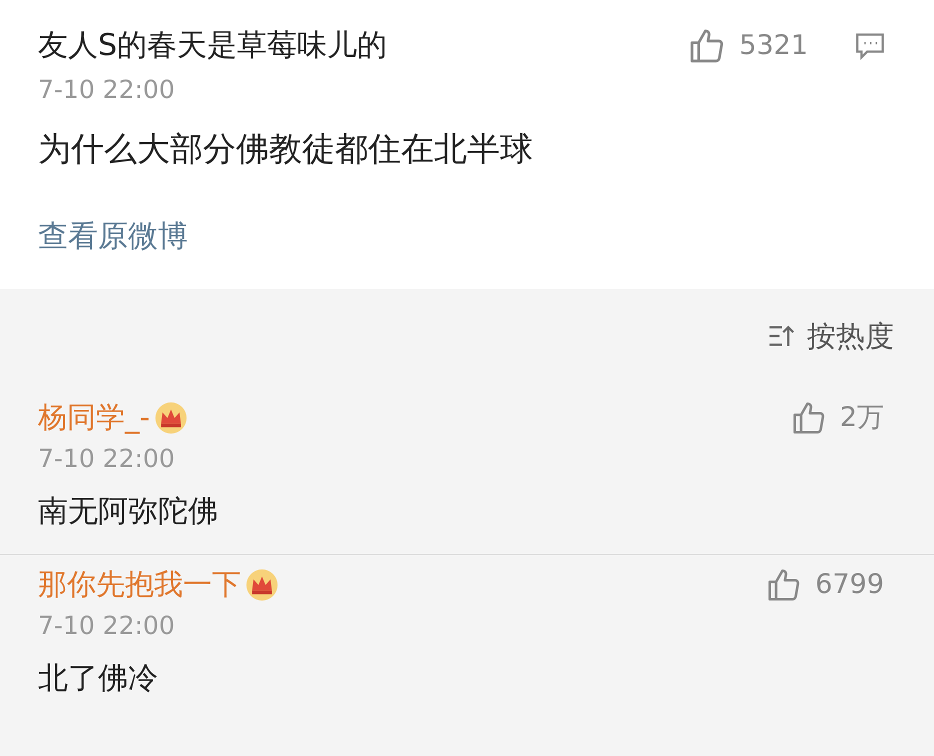 This screenshot has height=756, width=934. Describe the element at coordinates (94, 418) in the screenshot. I see `comment-author: 杨同学_-` at that location.